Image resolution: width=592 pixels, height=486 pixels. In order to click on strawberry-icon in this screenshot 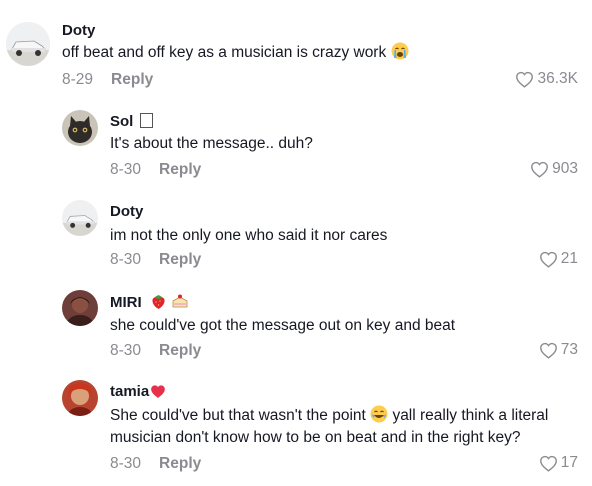, I will do `click(158, 303)`.